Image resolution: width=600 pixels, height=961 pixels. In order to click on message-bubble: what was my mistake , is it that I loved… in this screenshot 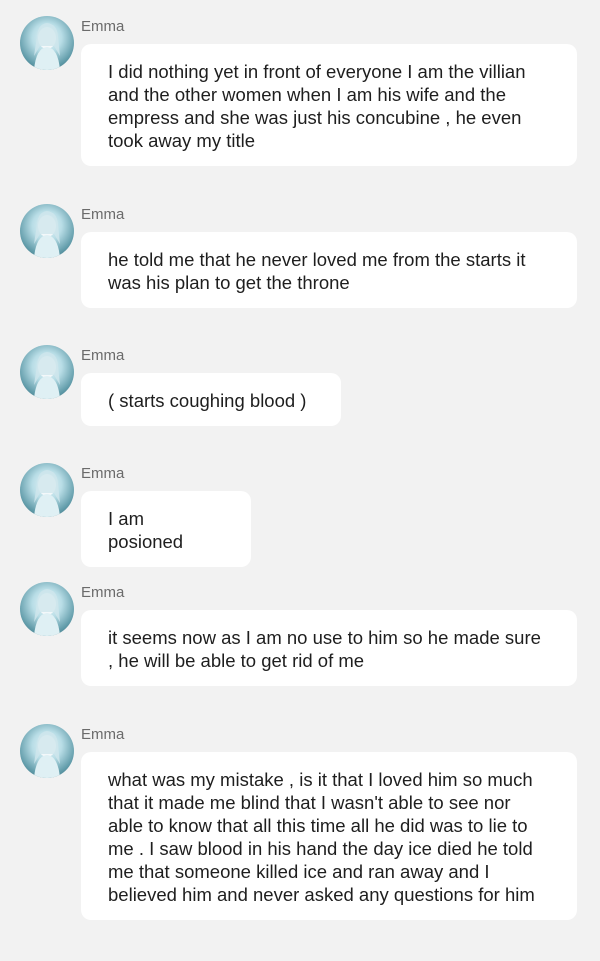, I will do `click(329, 836)`.